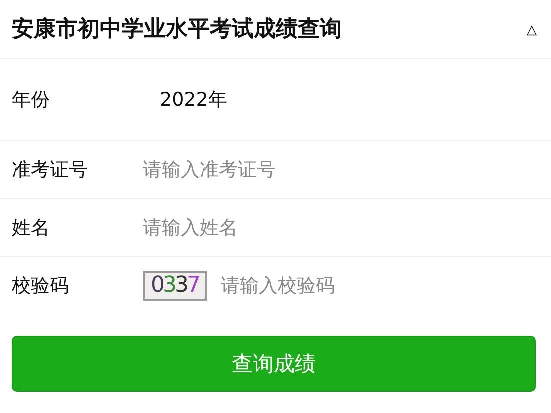  Describe the element at coordinates (31, 228) in the screenshot. I see `field-label: 姓名` at that location.